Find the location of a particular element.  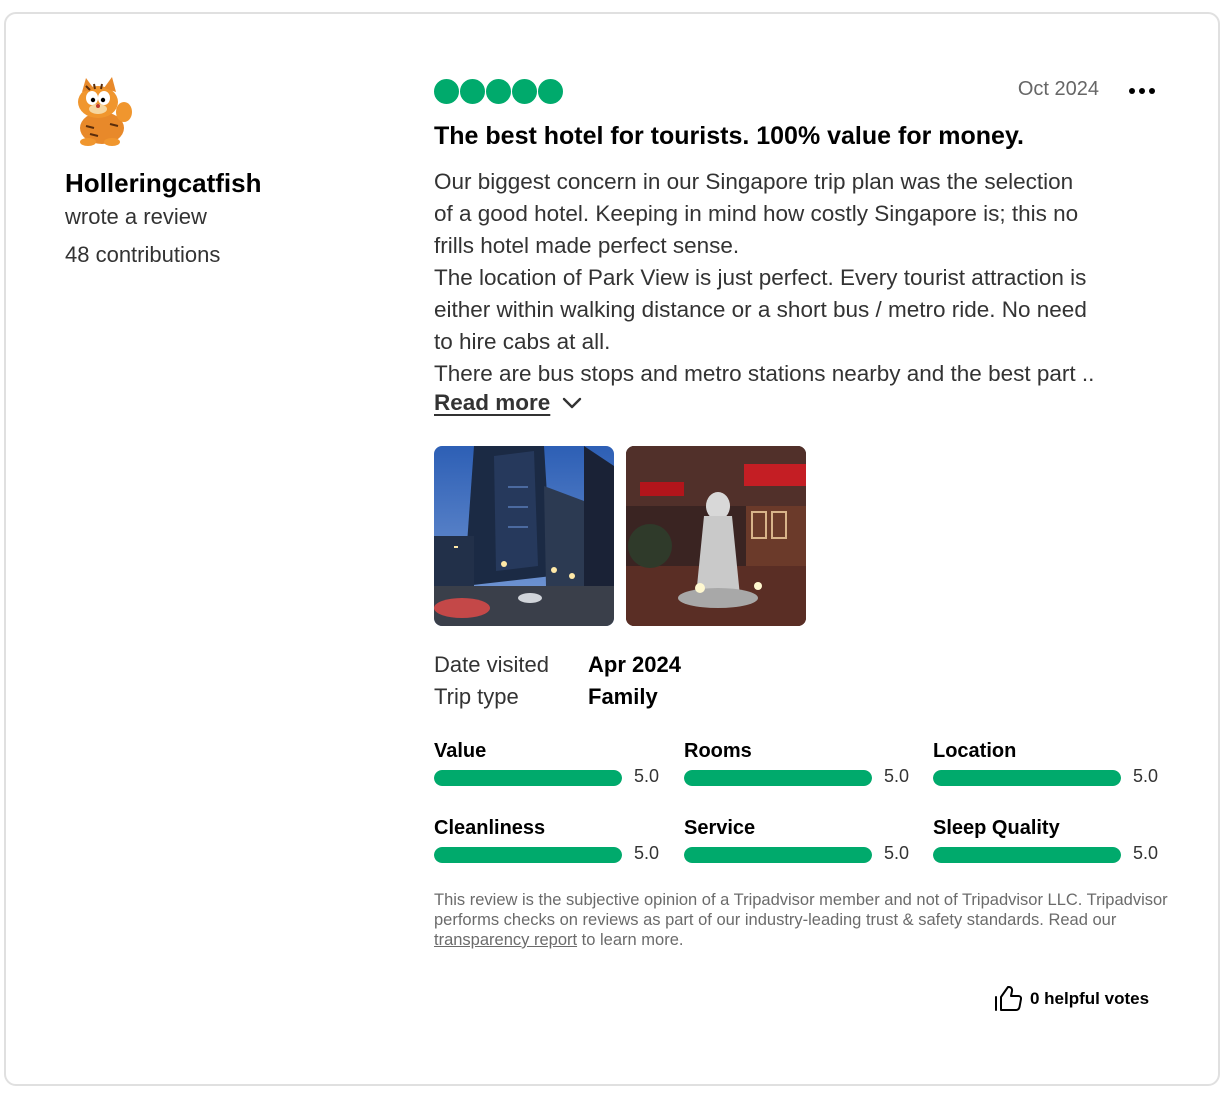

subrating-label: Service is located at coordinates (720, 828).